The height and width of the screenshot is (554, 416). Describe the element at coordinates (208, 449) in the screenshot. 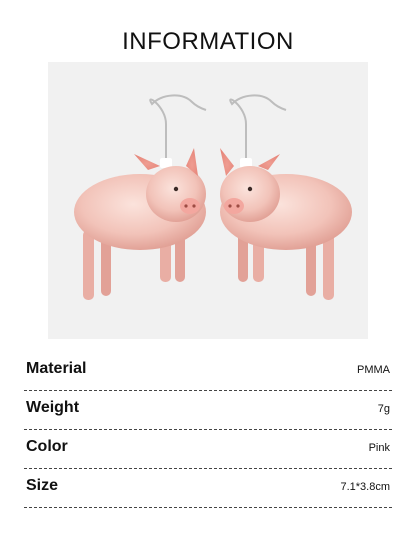

I see `spec-row-color: Color Pink` at that location.